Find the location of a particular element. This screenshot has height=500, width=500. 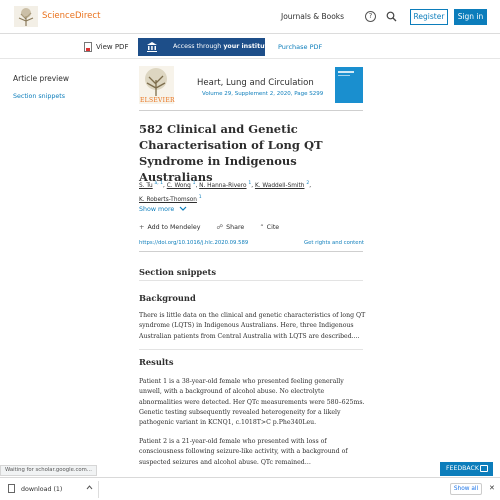

share-button: ☍ Share is located at coordinates (234, 227).